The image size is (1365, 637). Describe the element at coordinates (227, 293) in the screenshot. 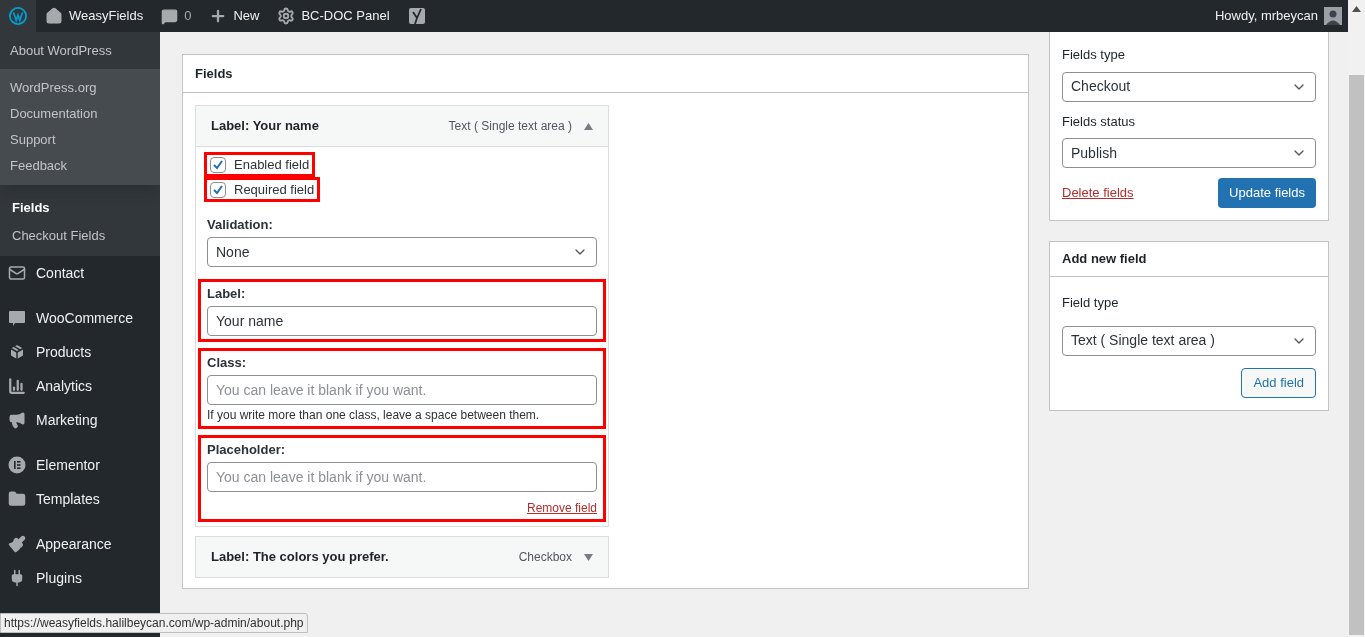

I see `field-label: Label:` at that location.